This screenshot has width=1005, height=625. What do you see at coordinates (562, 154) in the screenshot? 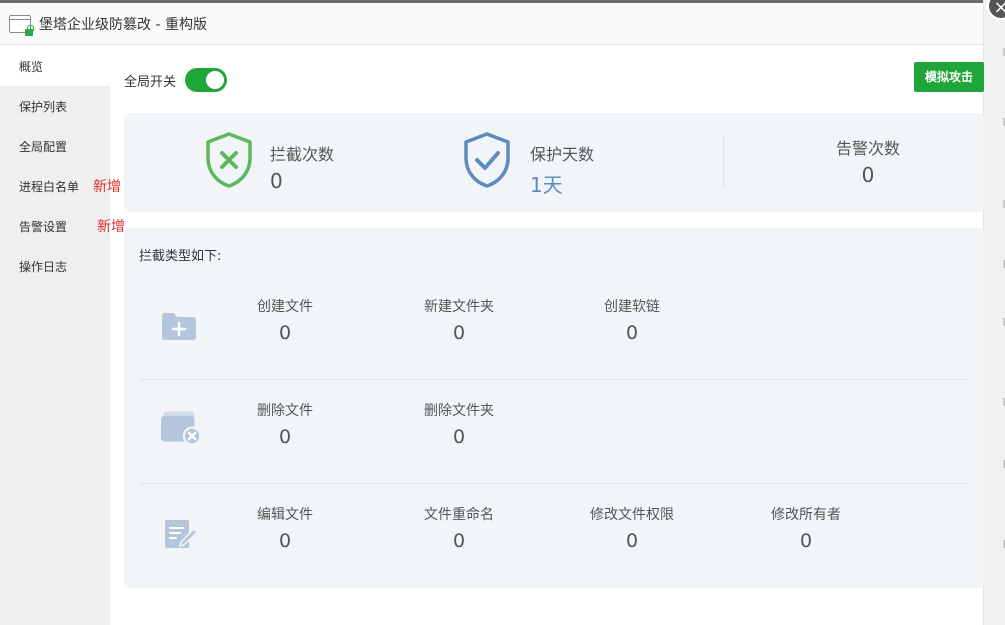
I see `protected-days-label: 保护天数` at bounding box center [562, 154].